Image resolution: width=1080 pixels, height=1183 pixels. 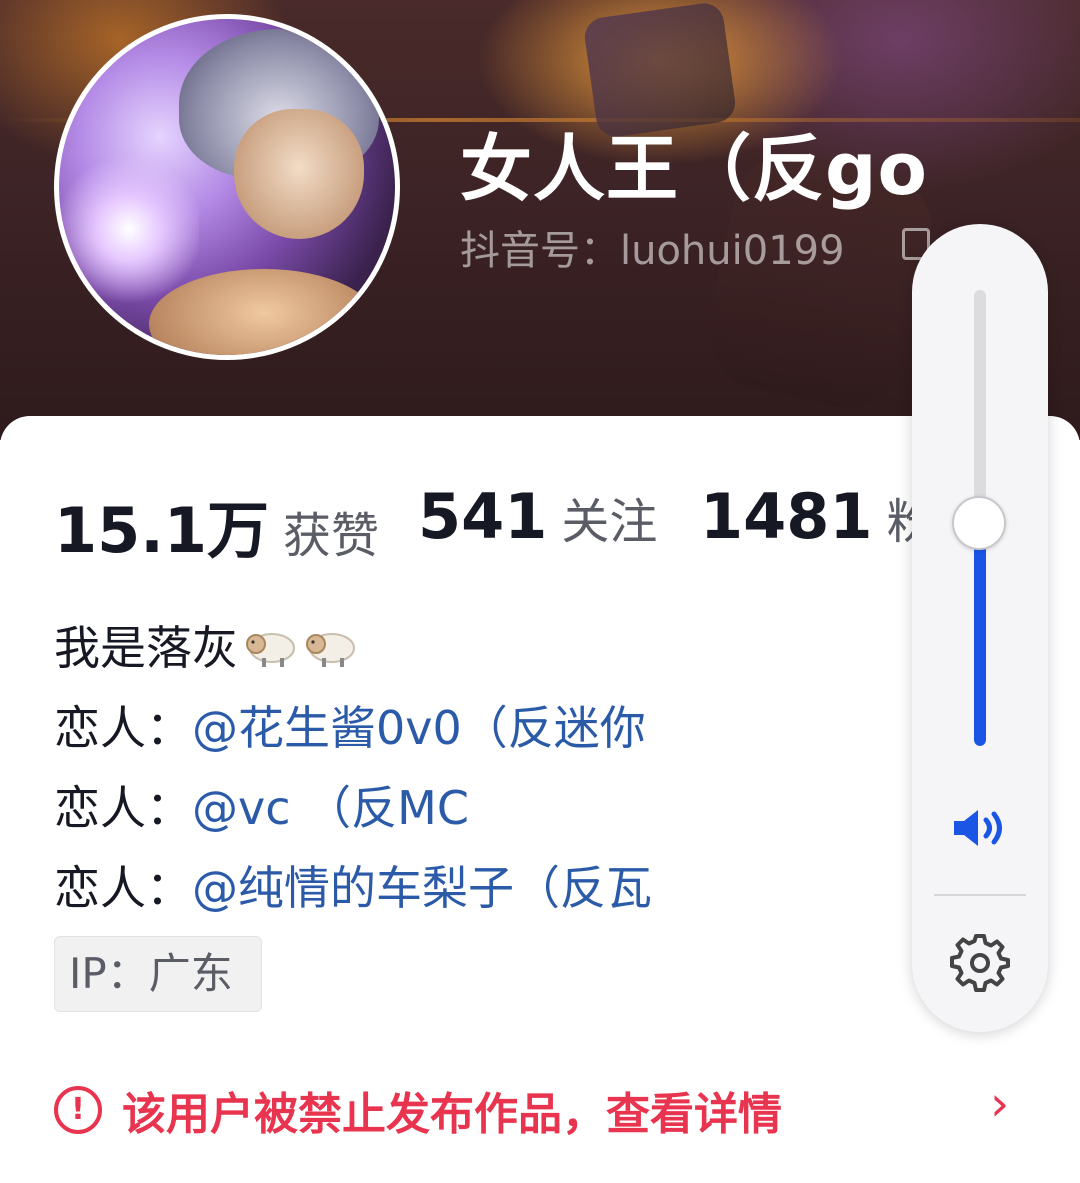 I want to click on stat-following-count: 541, so click(x=483, y=516).